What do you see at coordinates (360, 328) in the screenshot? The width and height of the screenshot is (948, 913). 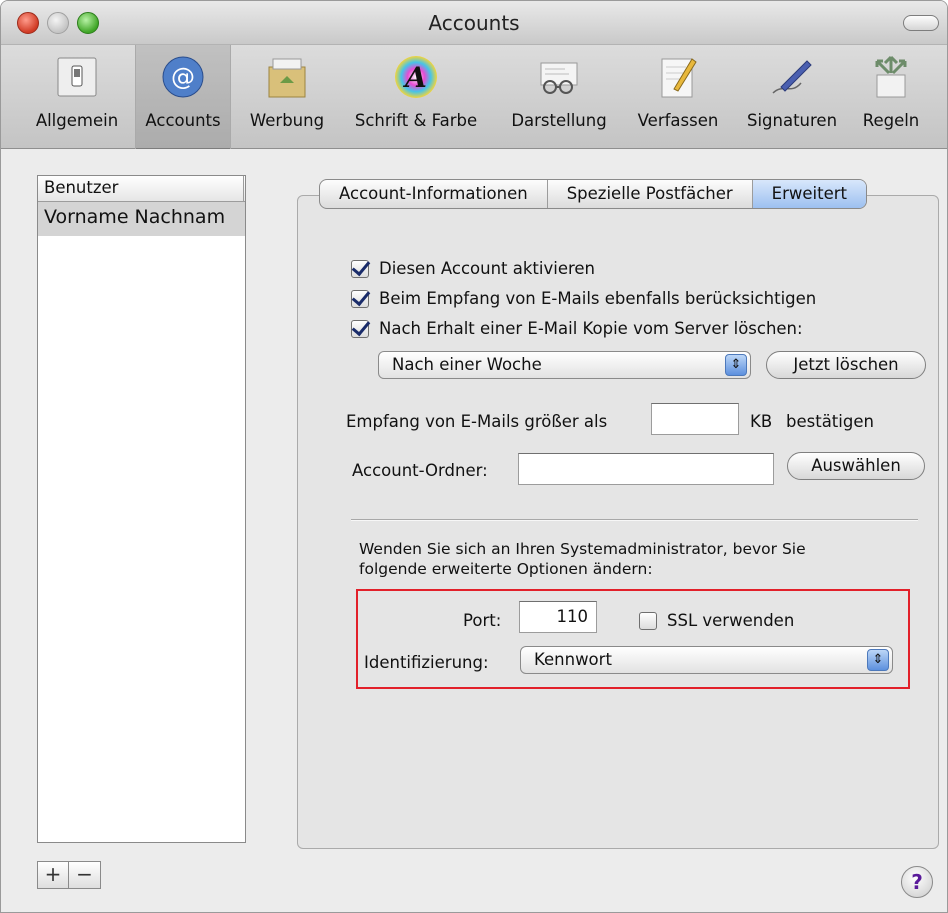 I see `delete-copy-checkbox` at bounding box center [360, 328].